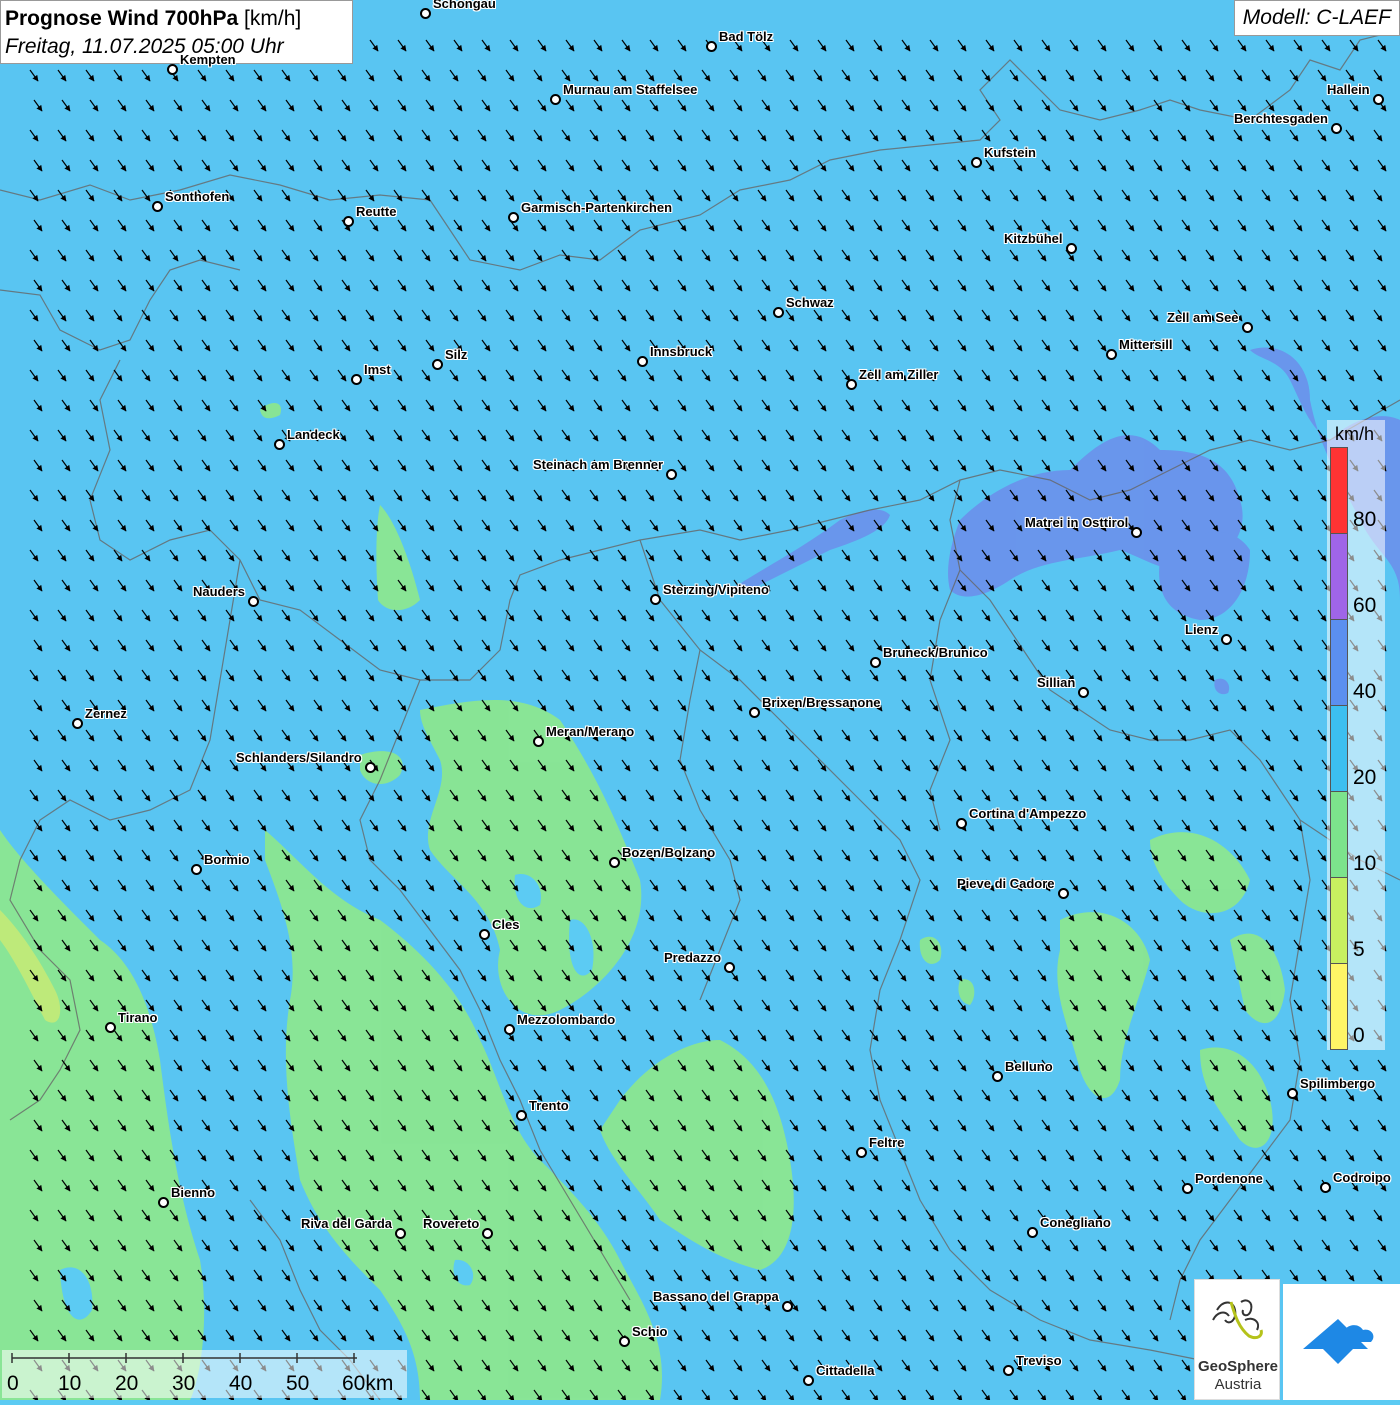 The height and width of the screenshot is (1405, 1400). I want to click on app-arrow-cloud-icon, so click(1338, 1341).